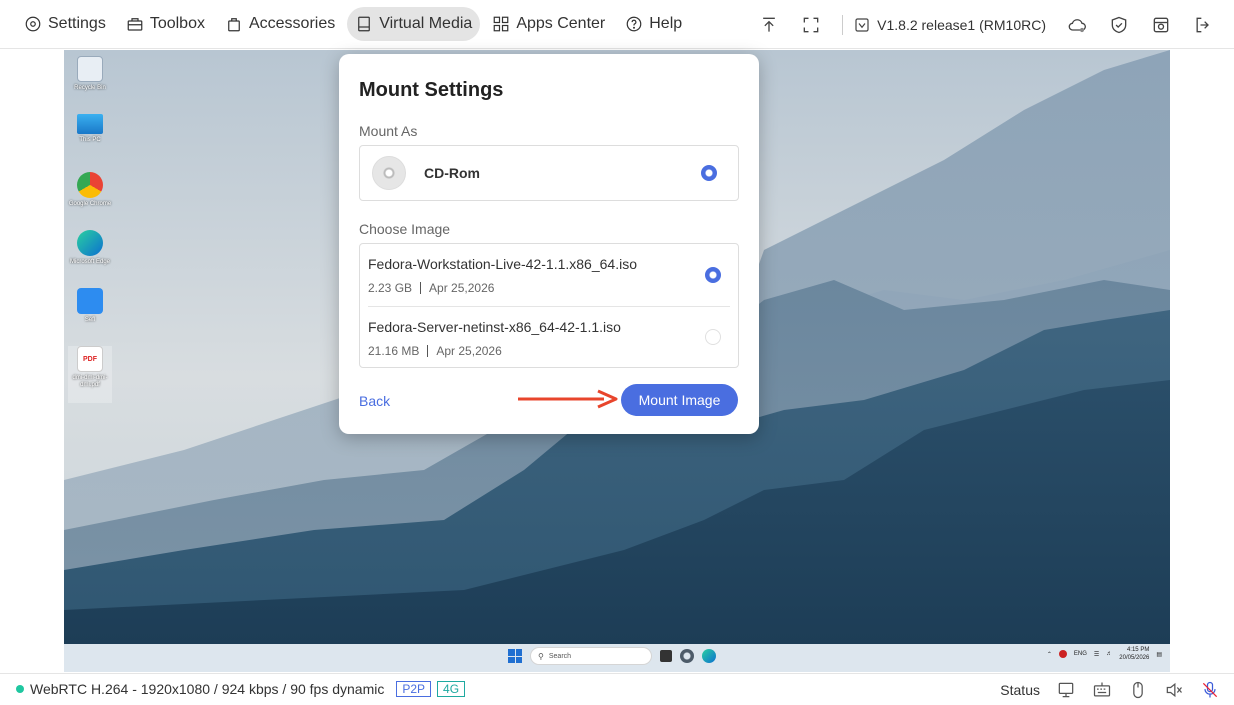 Image resolution: width=1234 pixels, height=705 pixels. I want to click on app-icon, so click(90, 301).